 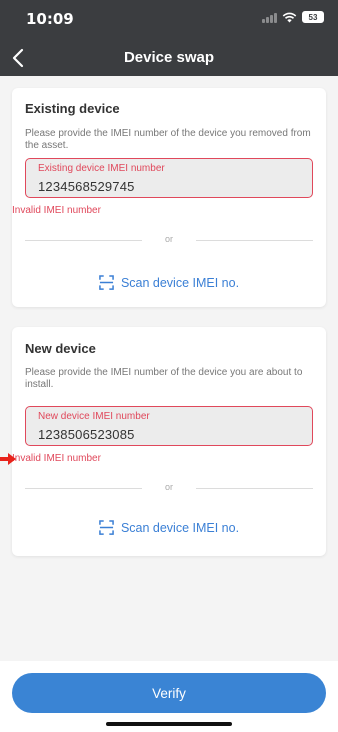 I want to click on existing-or-divider: or, so click(x=169, y=240).